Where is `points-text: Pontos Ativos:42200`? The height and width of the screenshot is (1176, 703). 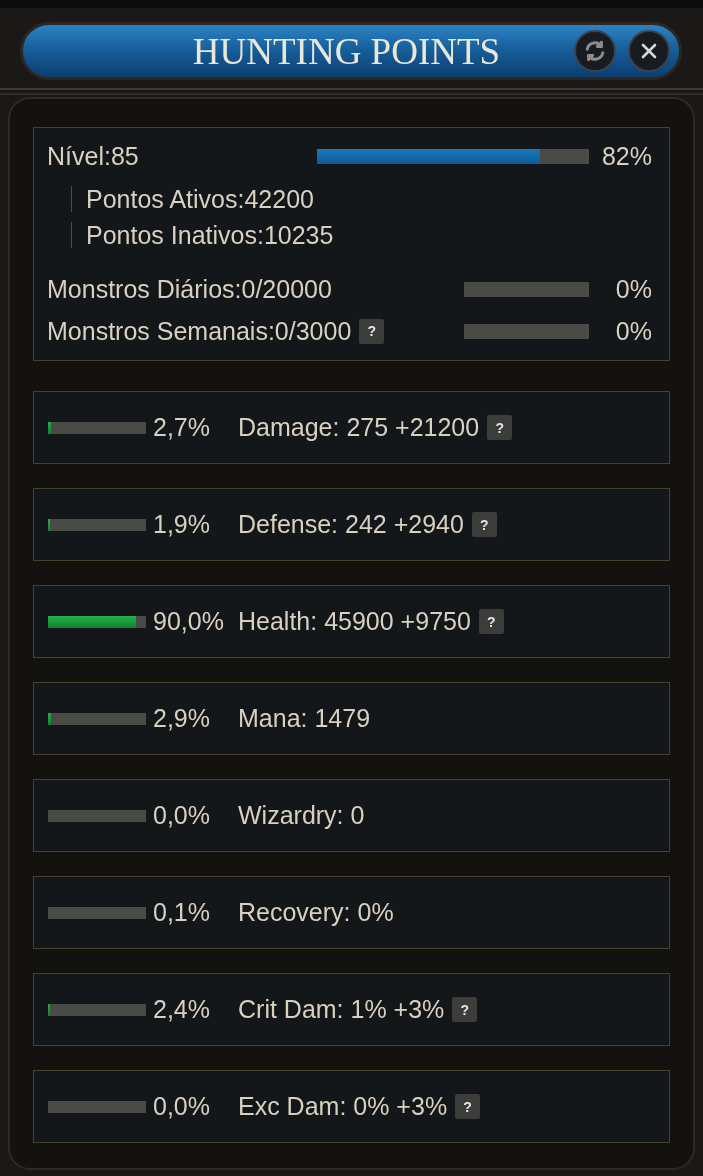
points-text: Pontos Ativos:42200 is located at coordinates (200, 199).